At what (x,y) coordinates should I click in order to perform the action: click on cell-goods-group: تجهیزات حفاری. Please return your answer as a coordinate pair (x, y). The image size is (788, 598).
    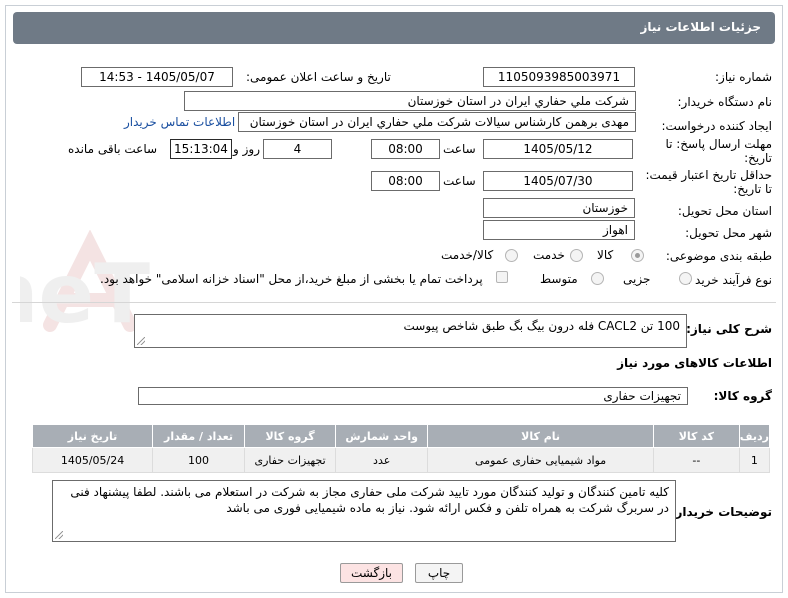
    Looking at the image, I should click on (290, 460).